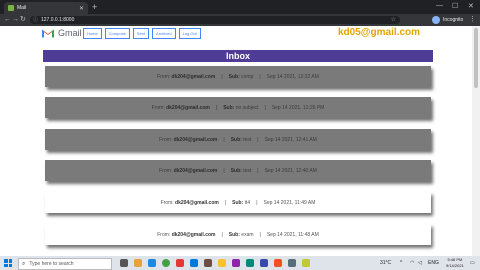  What do you see at coordinates (412, 263) in the screenshot?
I see `wifi-icon: ◠` at bounding box center [412, 263].